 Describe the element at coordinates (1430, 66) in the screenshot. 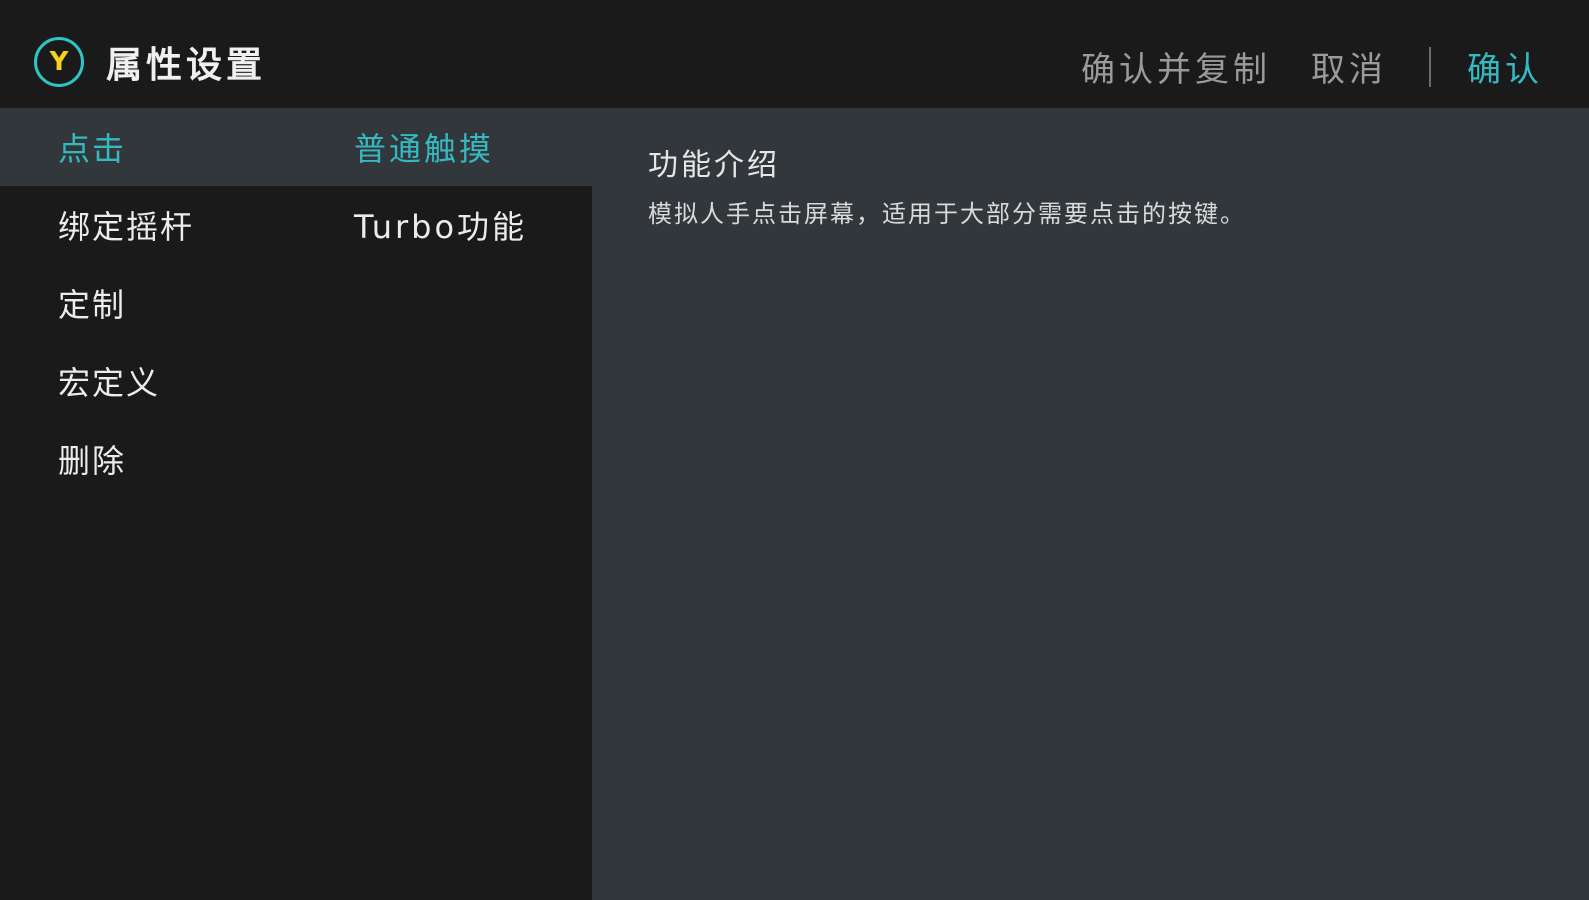

I see `divider` at that location.